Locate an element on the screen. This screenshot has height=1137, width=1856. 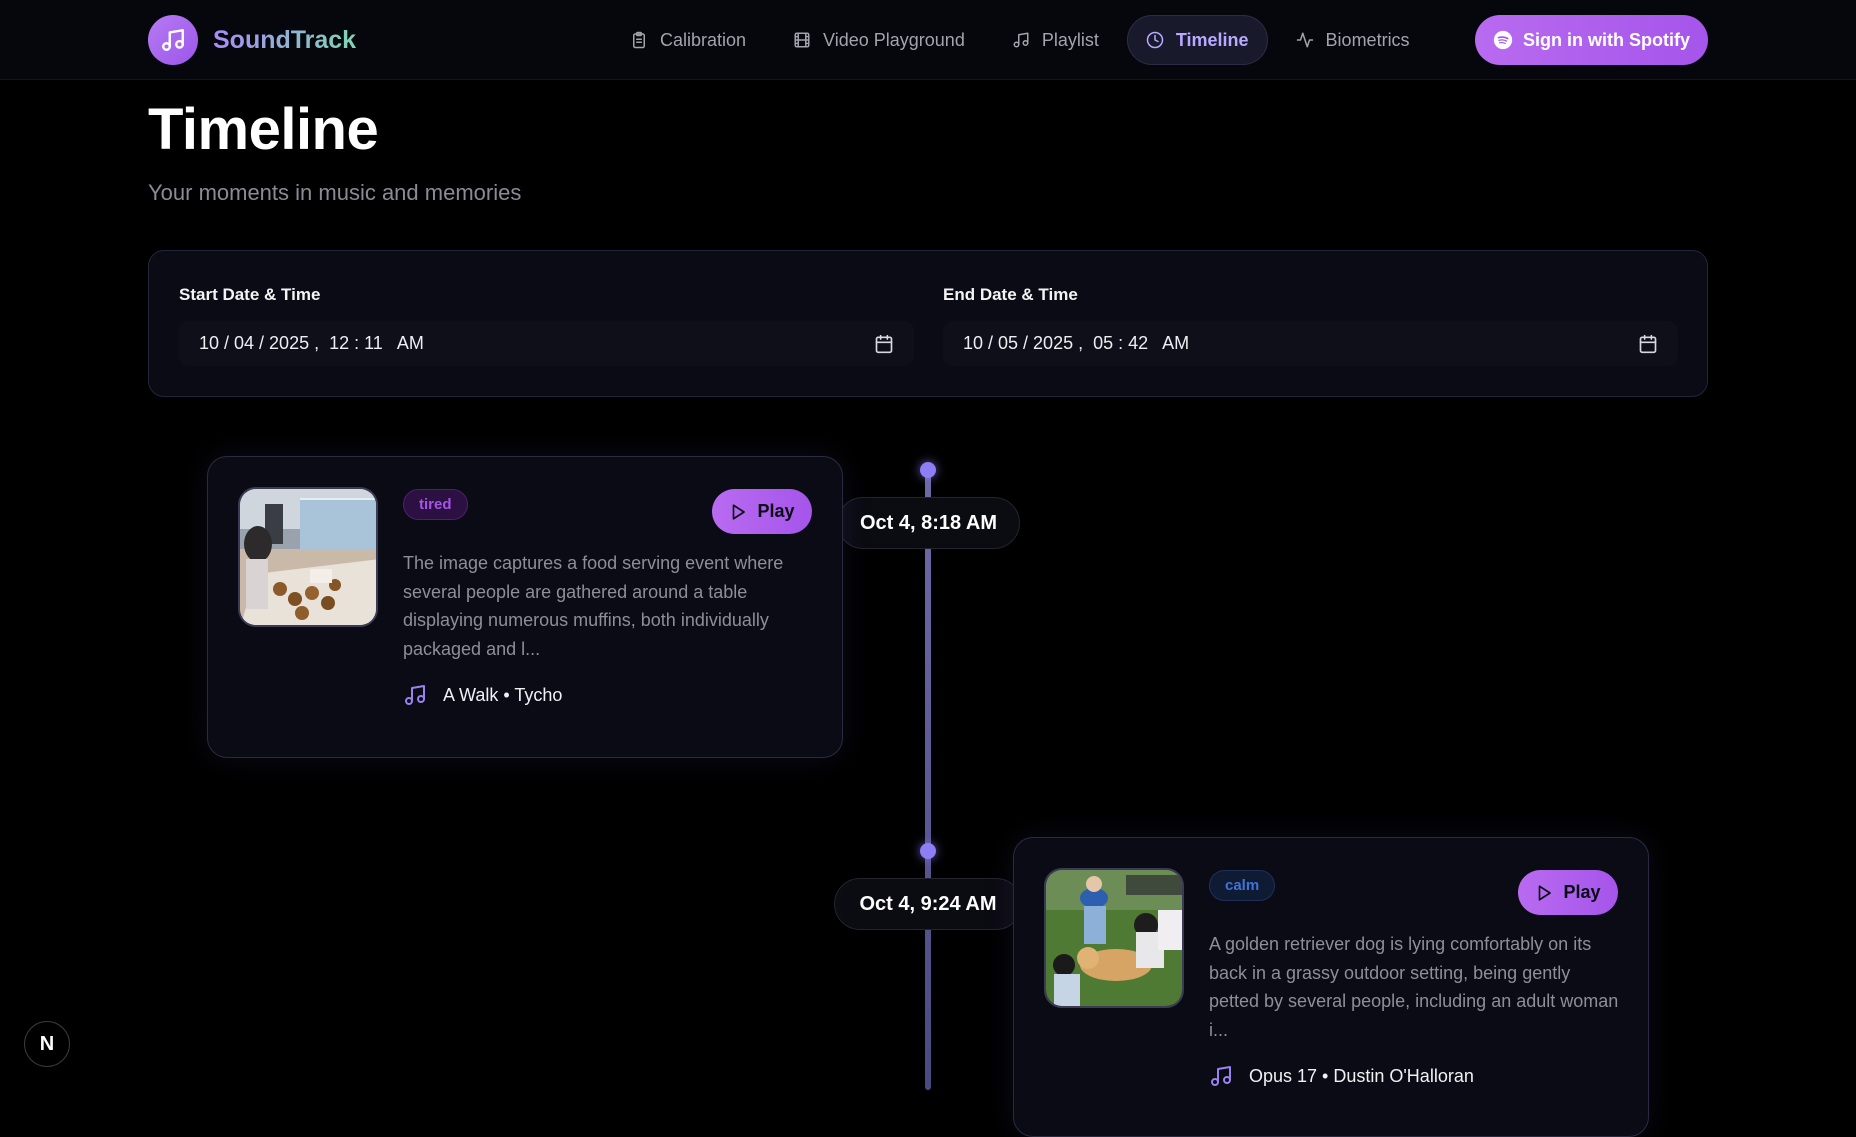
timestamp-pill: Oct 4, 9:24 AM is located at coordinates (928, 904).